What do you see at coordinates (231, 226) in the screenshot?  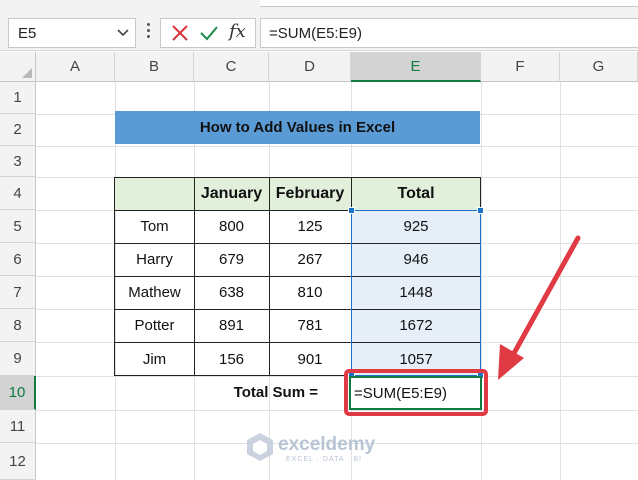 I see `value-cell: 800` at bounding box center [231, 226].